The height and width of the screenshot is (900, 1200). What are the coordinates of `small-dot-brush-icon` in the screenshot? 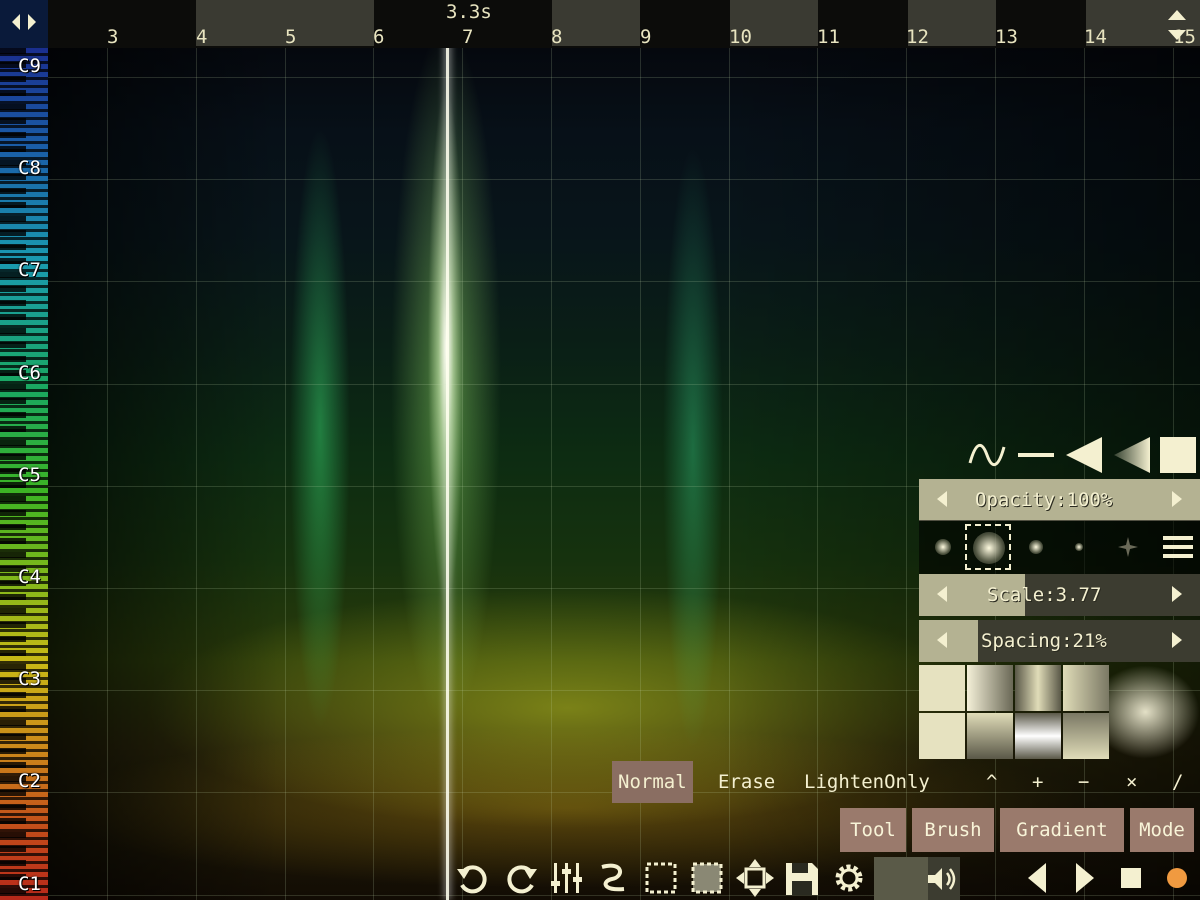 It's located at (943, 547).